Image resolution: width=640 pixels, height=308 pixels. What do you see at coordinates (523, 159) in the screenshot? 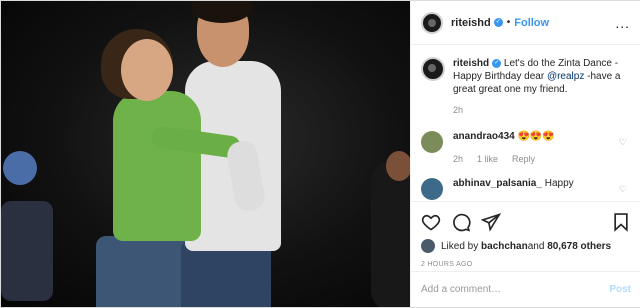
I see `comment-reply-button: Reply` at bounding box center [523, 159].